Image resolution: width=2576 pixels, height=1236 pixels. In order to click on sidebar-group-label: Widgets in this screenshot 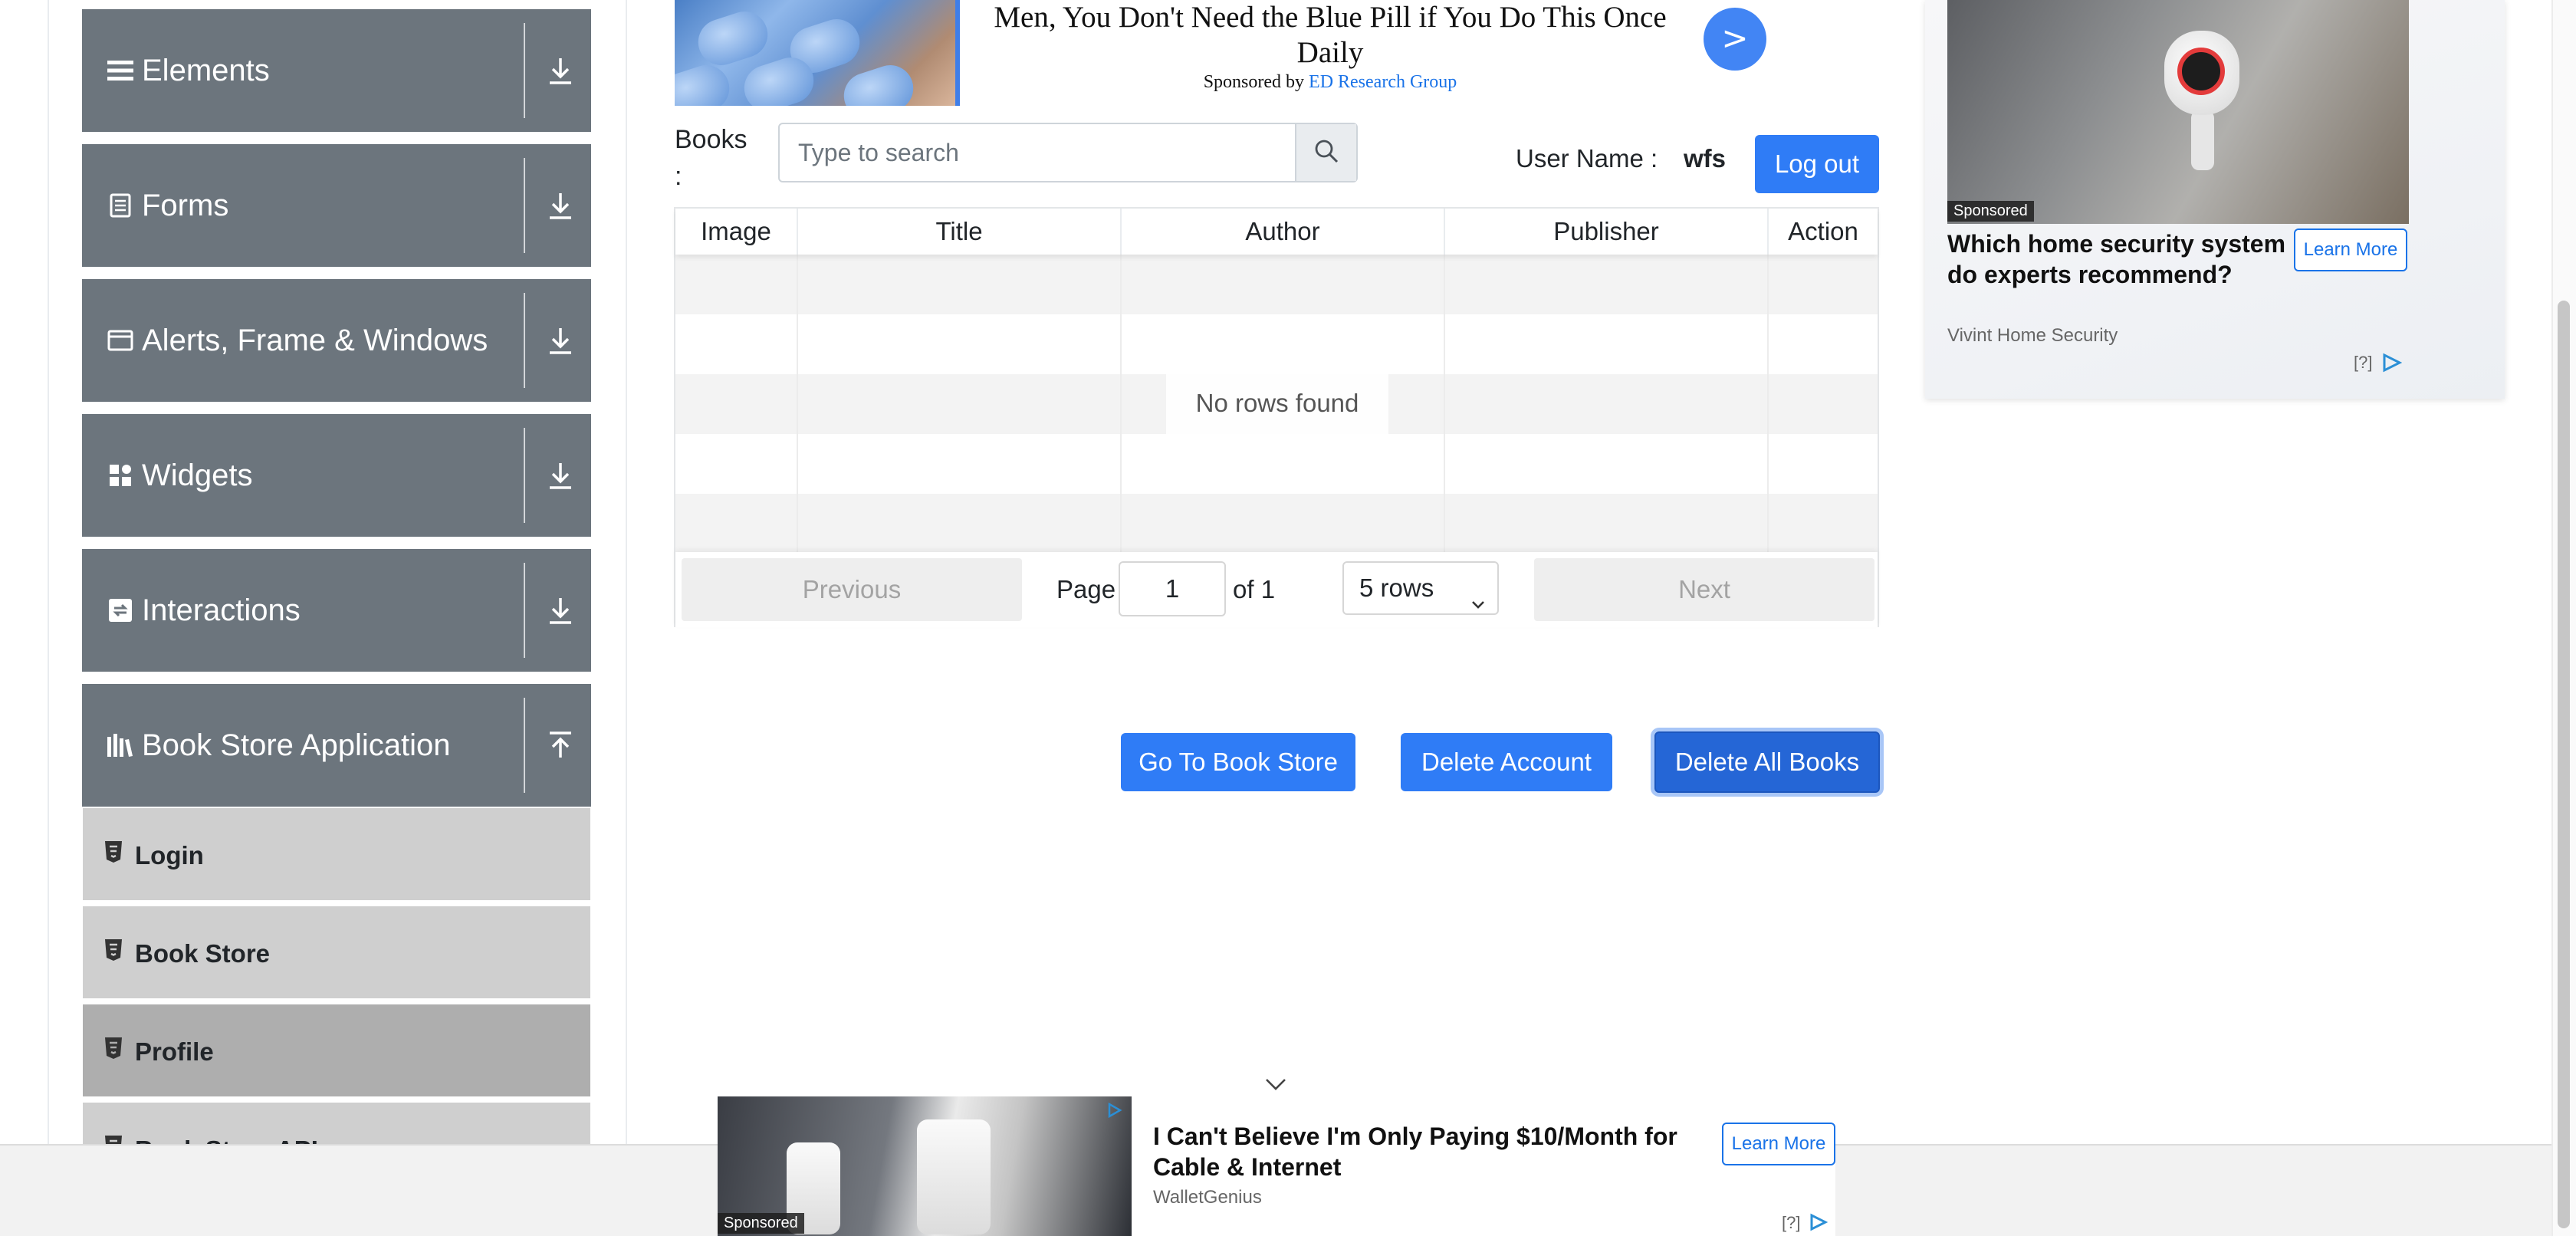, I will do `click(198, 475)`.